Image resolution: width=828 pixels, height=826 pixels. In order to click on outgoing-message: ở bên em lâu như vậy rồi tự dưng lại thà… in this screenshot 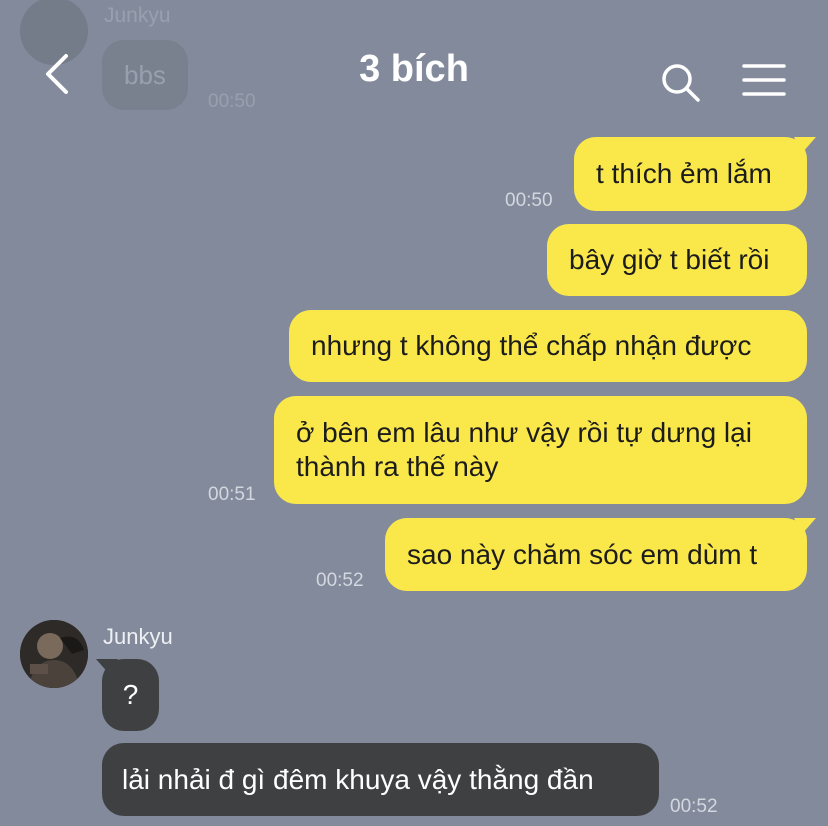, I will do `click(540, 450)`.